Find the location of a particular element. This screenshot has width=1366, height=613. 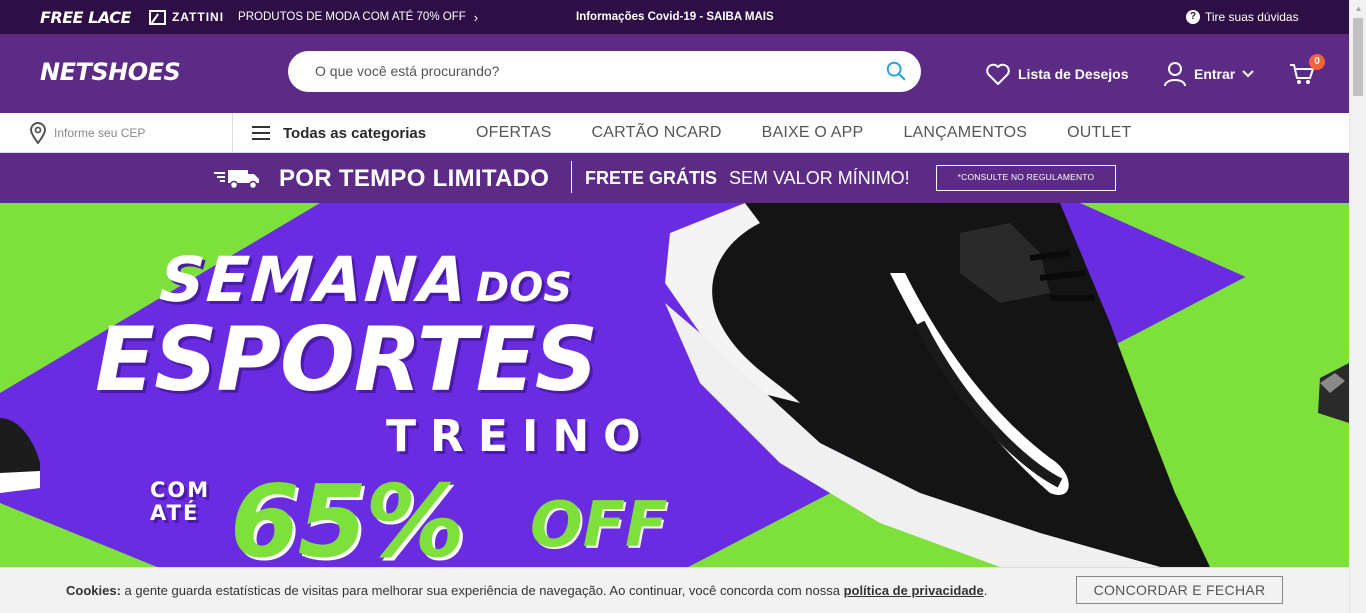

help-link: ? Tire suas dúvidas is located at coordinates (1242, 17).